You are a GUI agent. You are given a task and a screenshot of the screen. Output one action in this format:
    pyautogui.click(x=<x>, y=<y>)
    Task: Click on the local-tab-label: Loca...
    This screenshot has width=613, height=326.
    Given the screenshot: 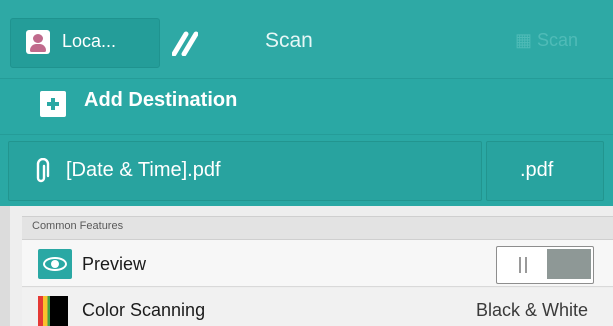 What is the action you would take?
    pyautogui.click(x=89, y=41)
    